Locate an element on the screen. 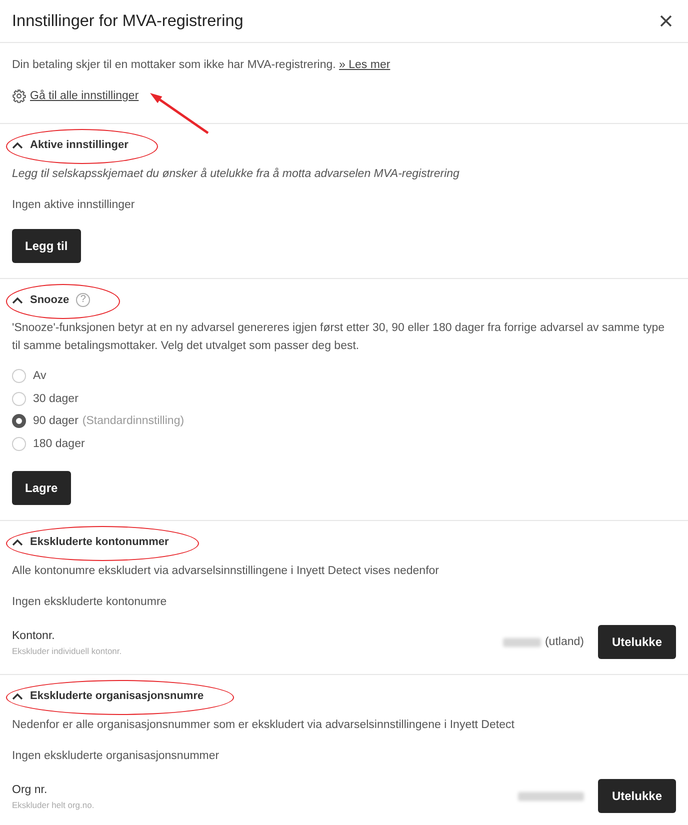  field-sublabel: Ekskluder individuell kontonr. is located at coordinates (67, 650).